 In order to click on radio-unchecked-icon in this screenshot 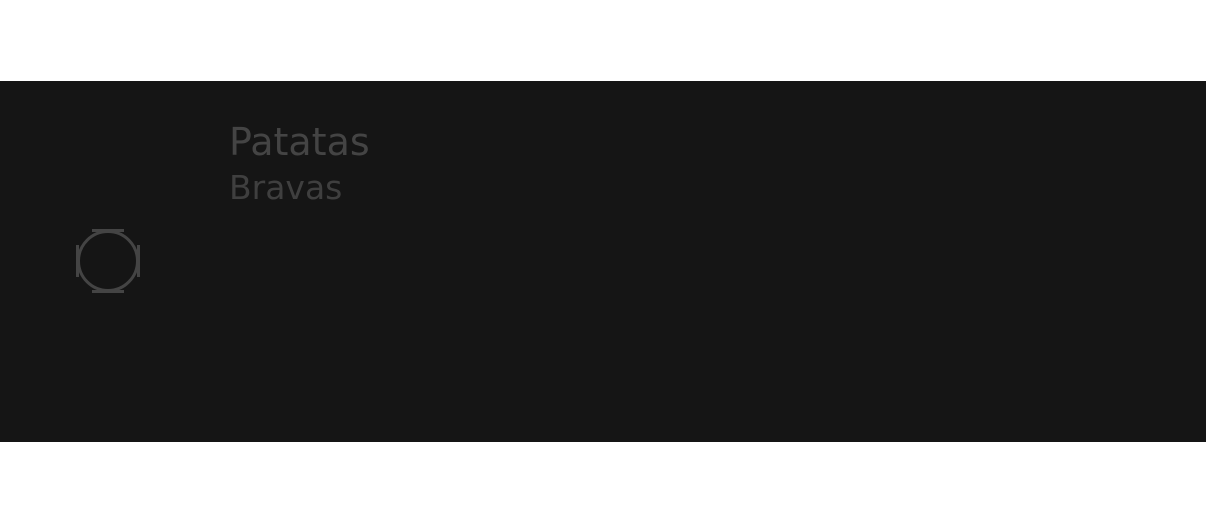, I will do `click(108, 261)`.